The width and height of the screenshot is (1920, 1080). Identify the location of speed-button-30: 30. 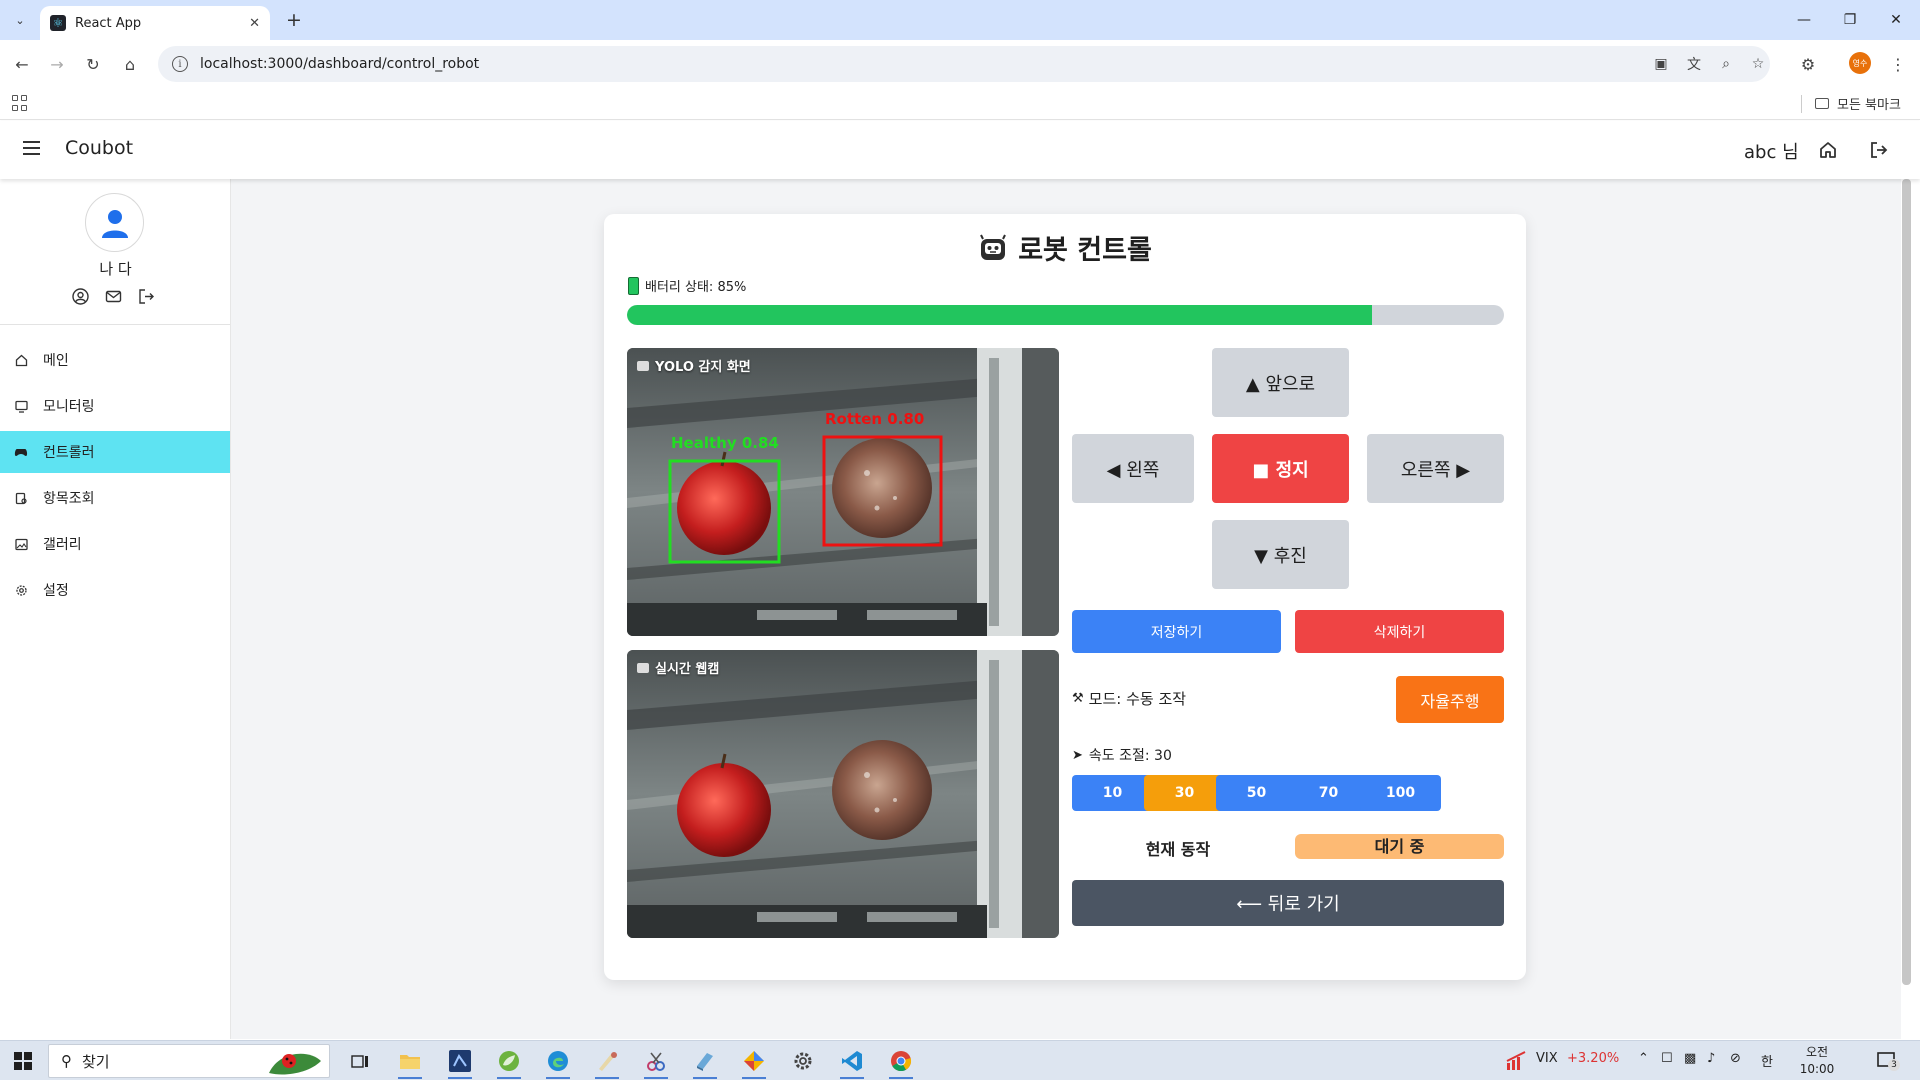
(1184, 793).